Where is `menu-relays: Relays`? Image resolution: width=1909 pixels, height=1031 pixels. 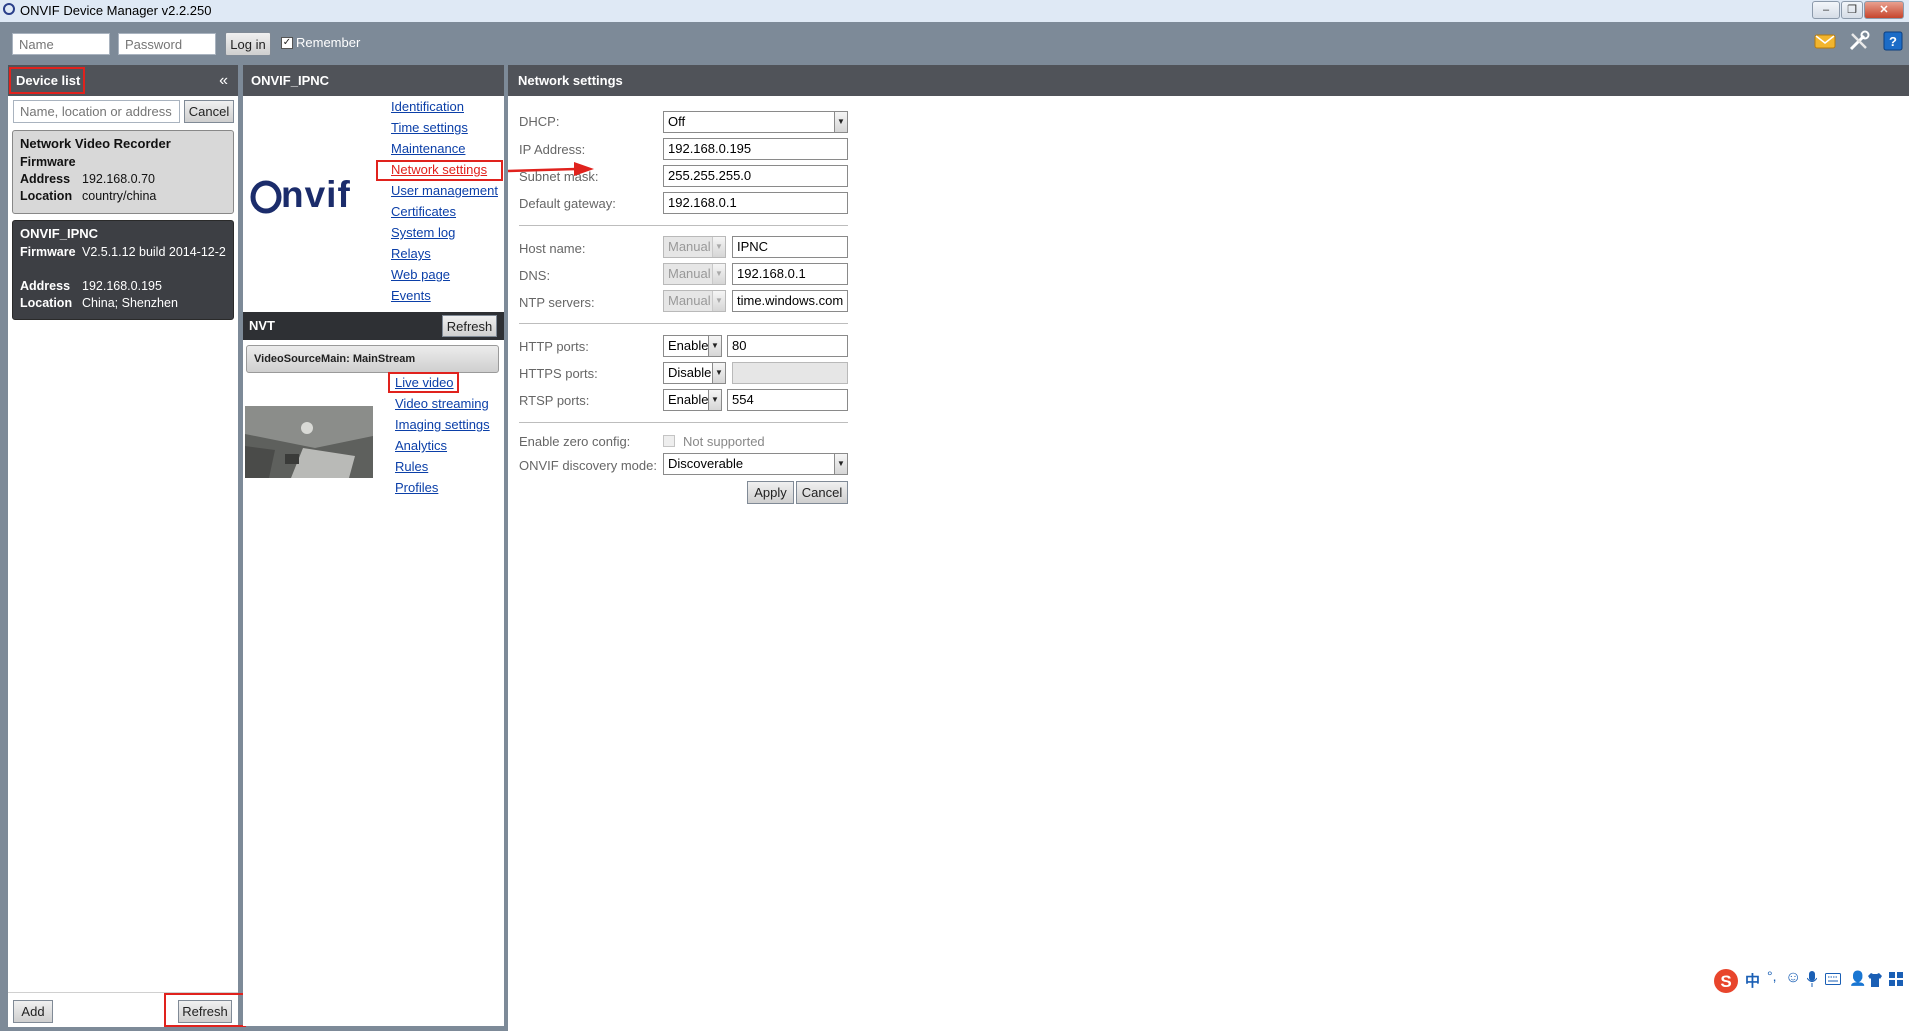 menu-relays: Relays is located at coordinates (411, 253).